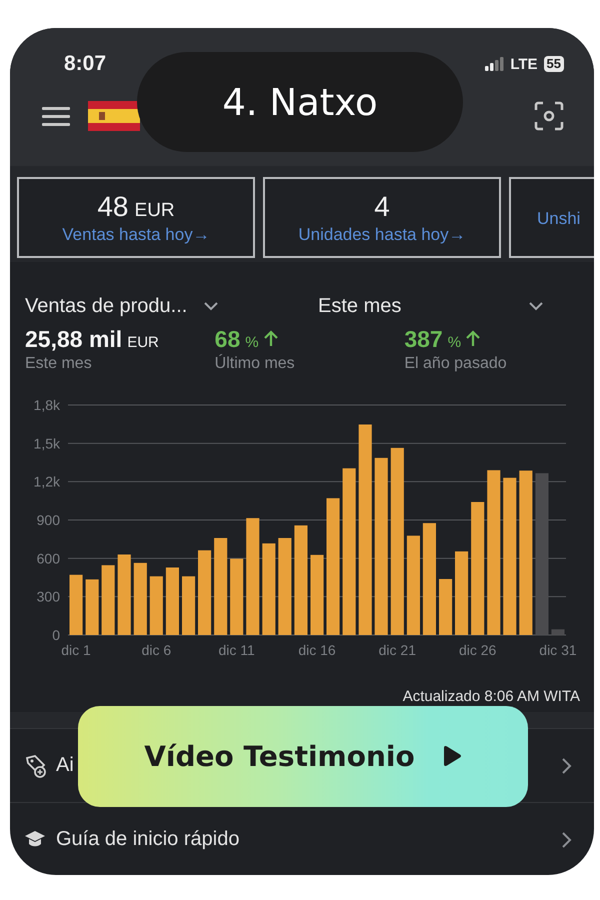 The height and width of the screenshot is (900, 600). What do you see at coordinates (255, 364) in the screenshot?
I see `stat-caption: Último mes` at bounding box center [255, 364].